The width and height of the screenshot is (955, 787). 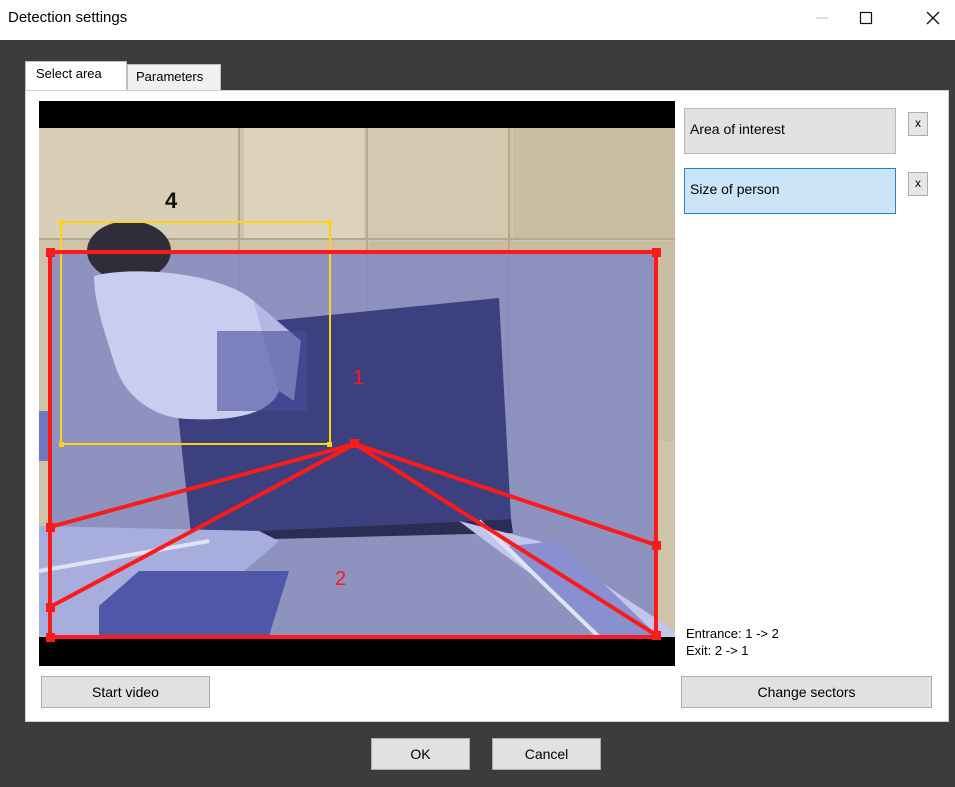 I want to click on window-title: Detection settings, so click(x=68, y=17).